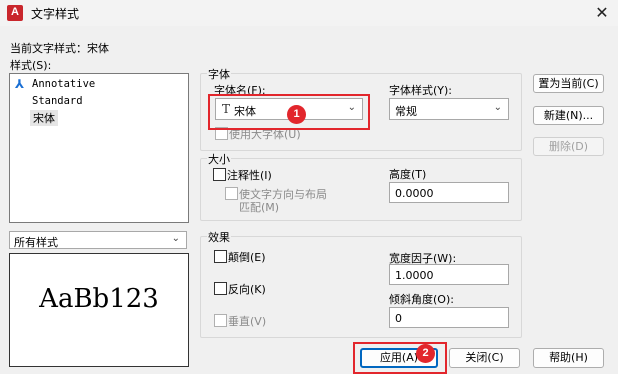 The height and width of the screenshot is (374, 618). What do you see at coordinates (421, 90) in the screenshot?
I see `font-style-label: 字体样式(Y):` at bounding box center [421, 90].